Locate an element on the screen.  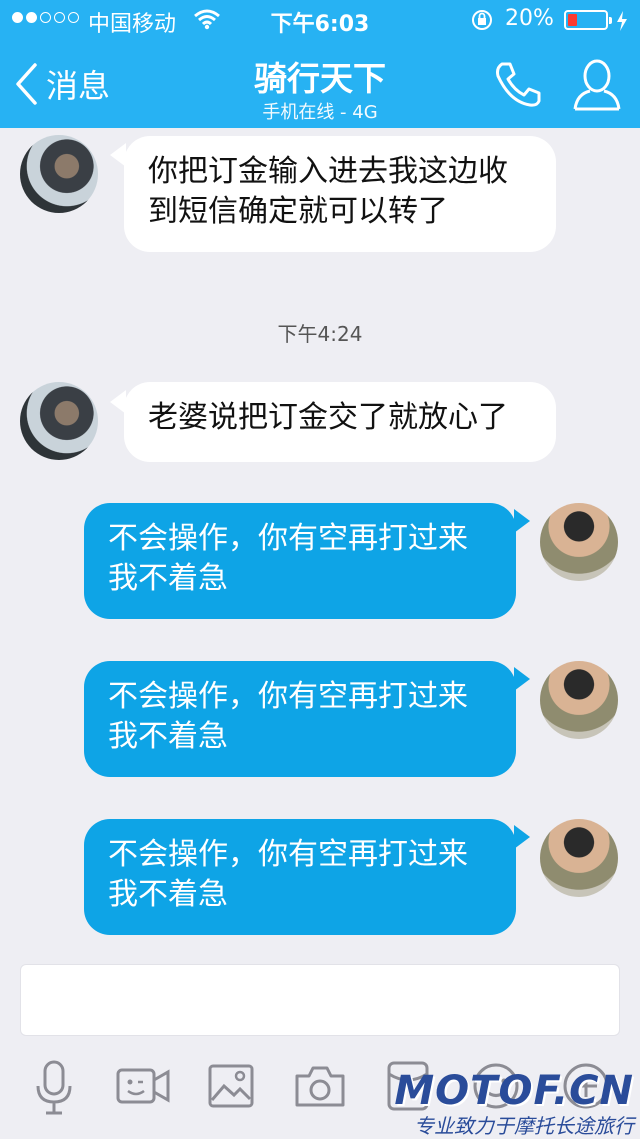
message-timestamp: 下午4:24 is located at coordinates (320, 334).